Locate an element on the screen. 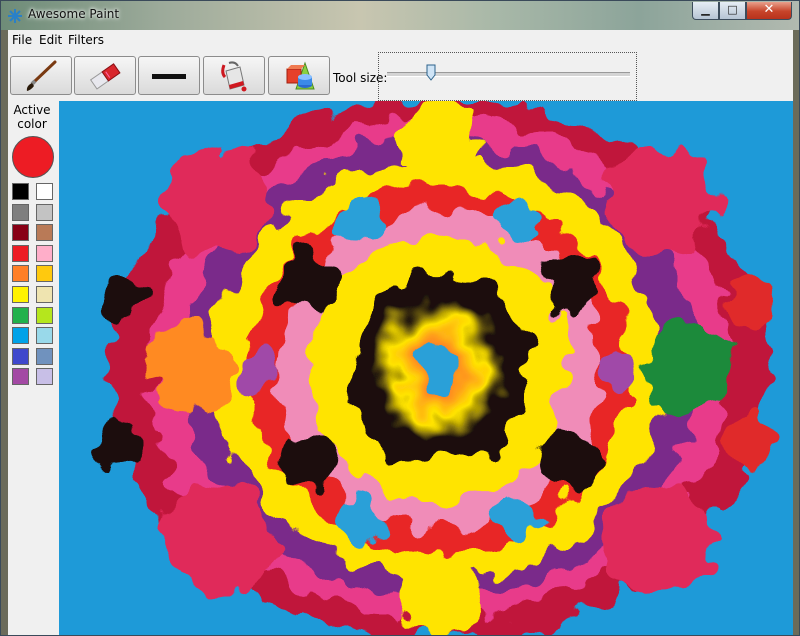 This screenshot has height=636, width=800. eraser-tool-button is located at coordinates (105, 75).